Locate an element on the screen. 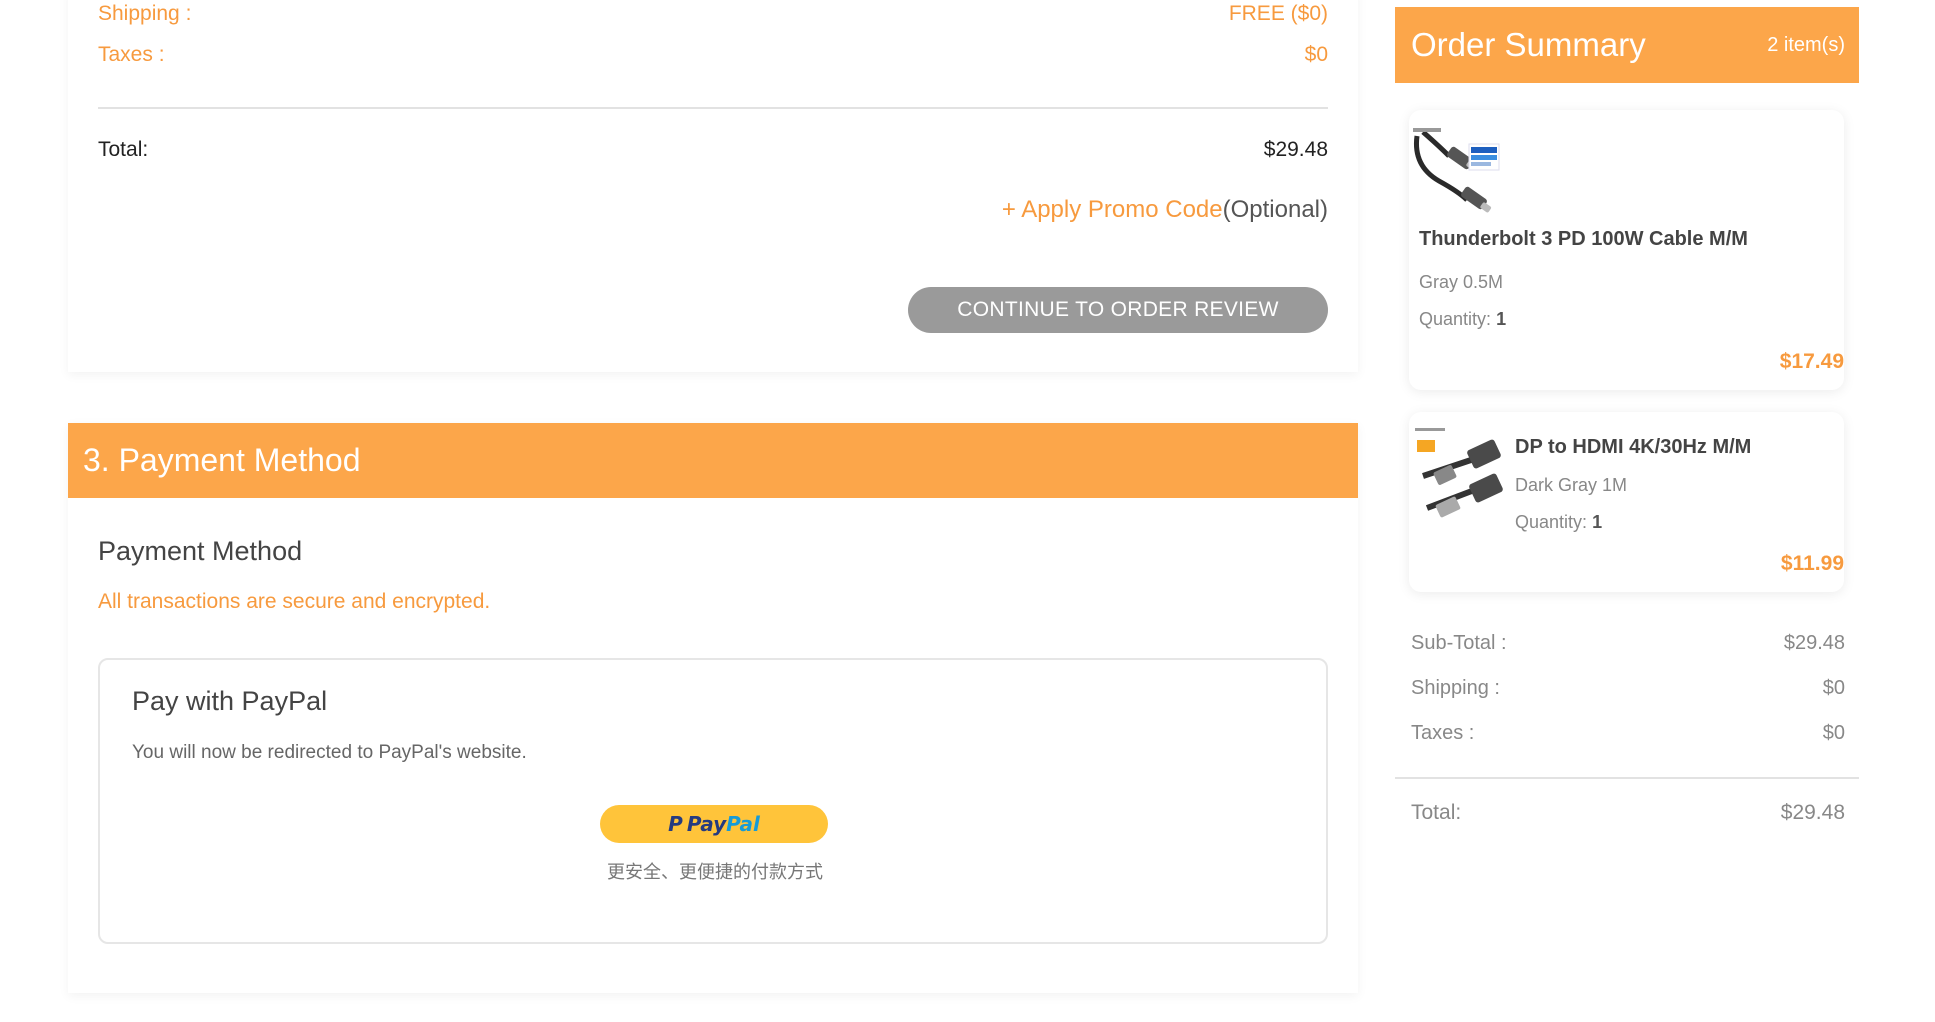 Image resolution: width=1935 pixels, height=1022 pixels. taxes-row: Taxes : $0 is located at coordinates (713, 55).